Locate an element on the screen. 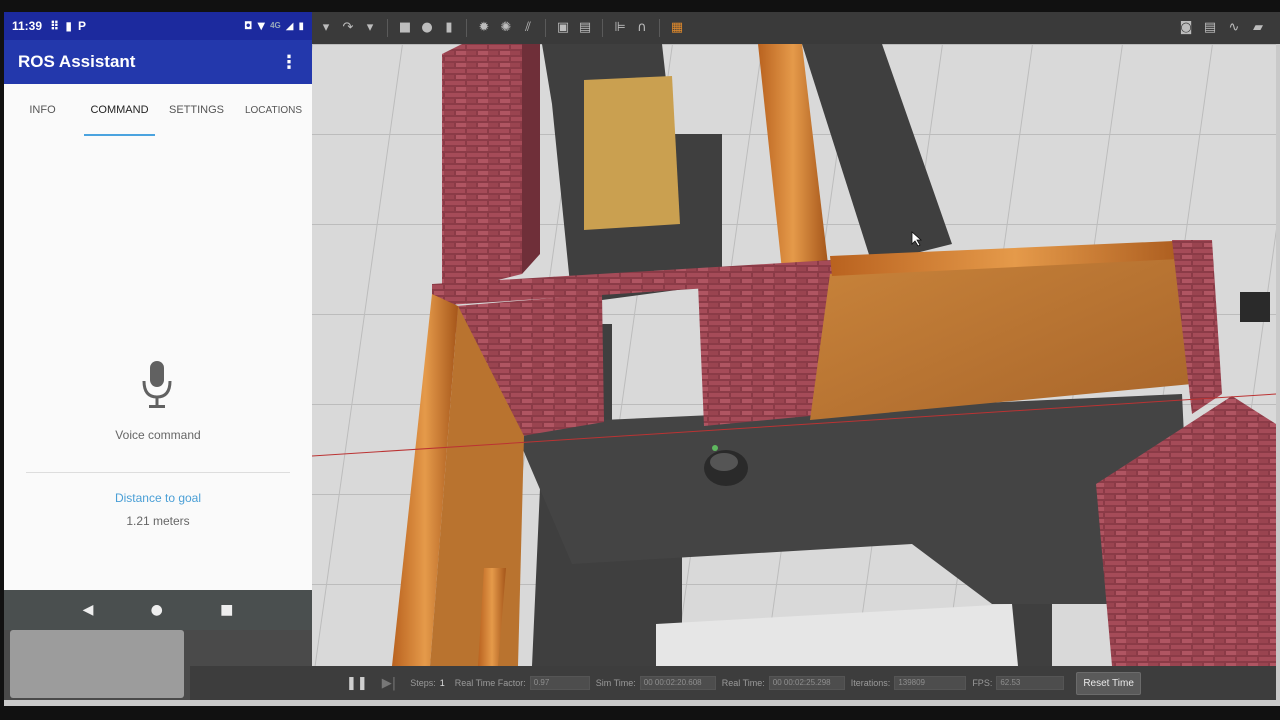 The height and width of the screenshot is (720, 1280). log-icon: ▤ is located at coordinates (1210, 28).